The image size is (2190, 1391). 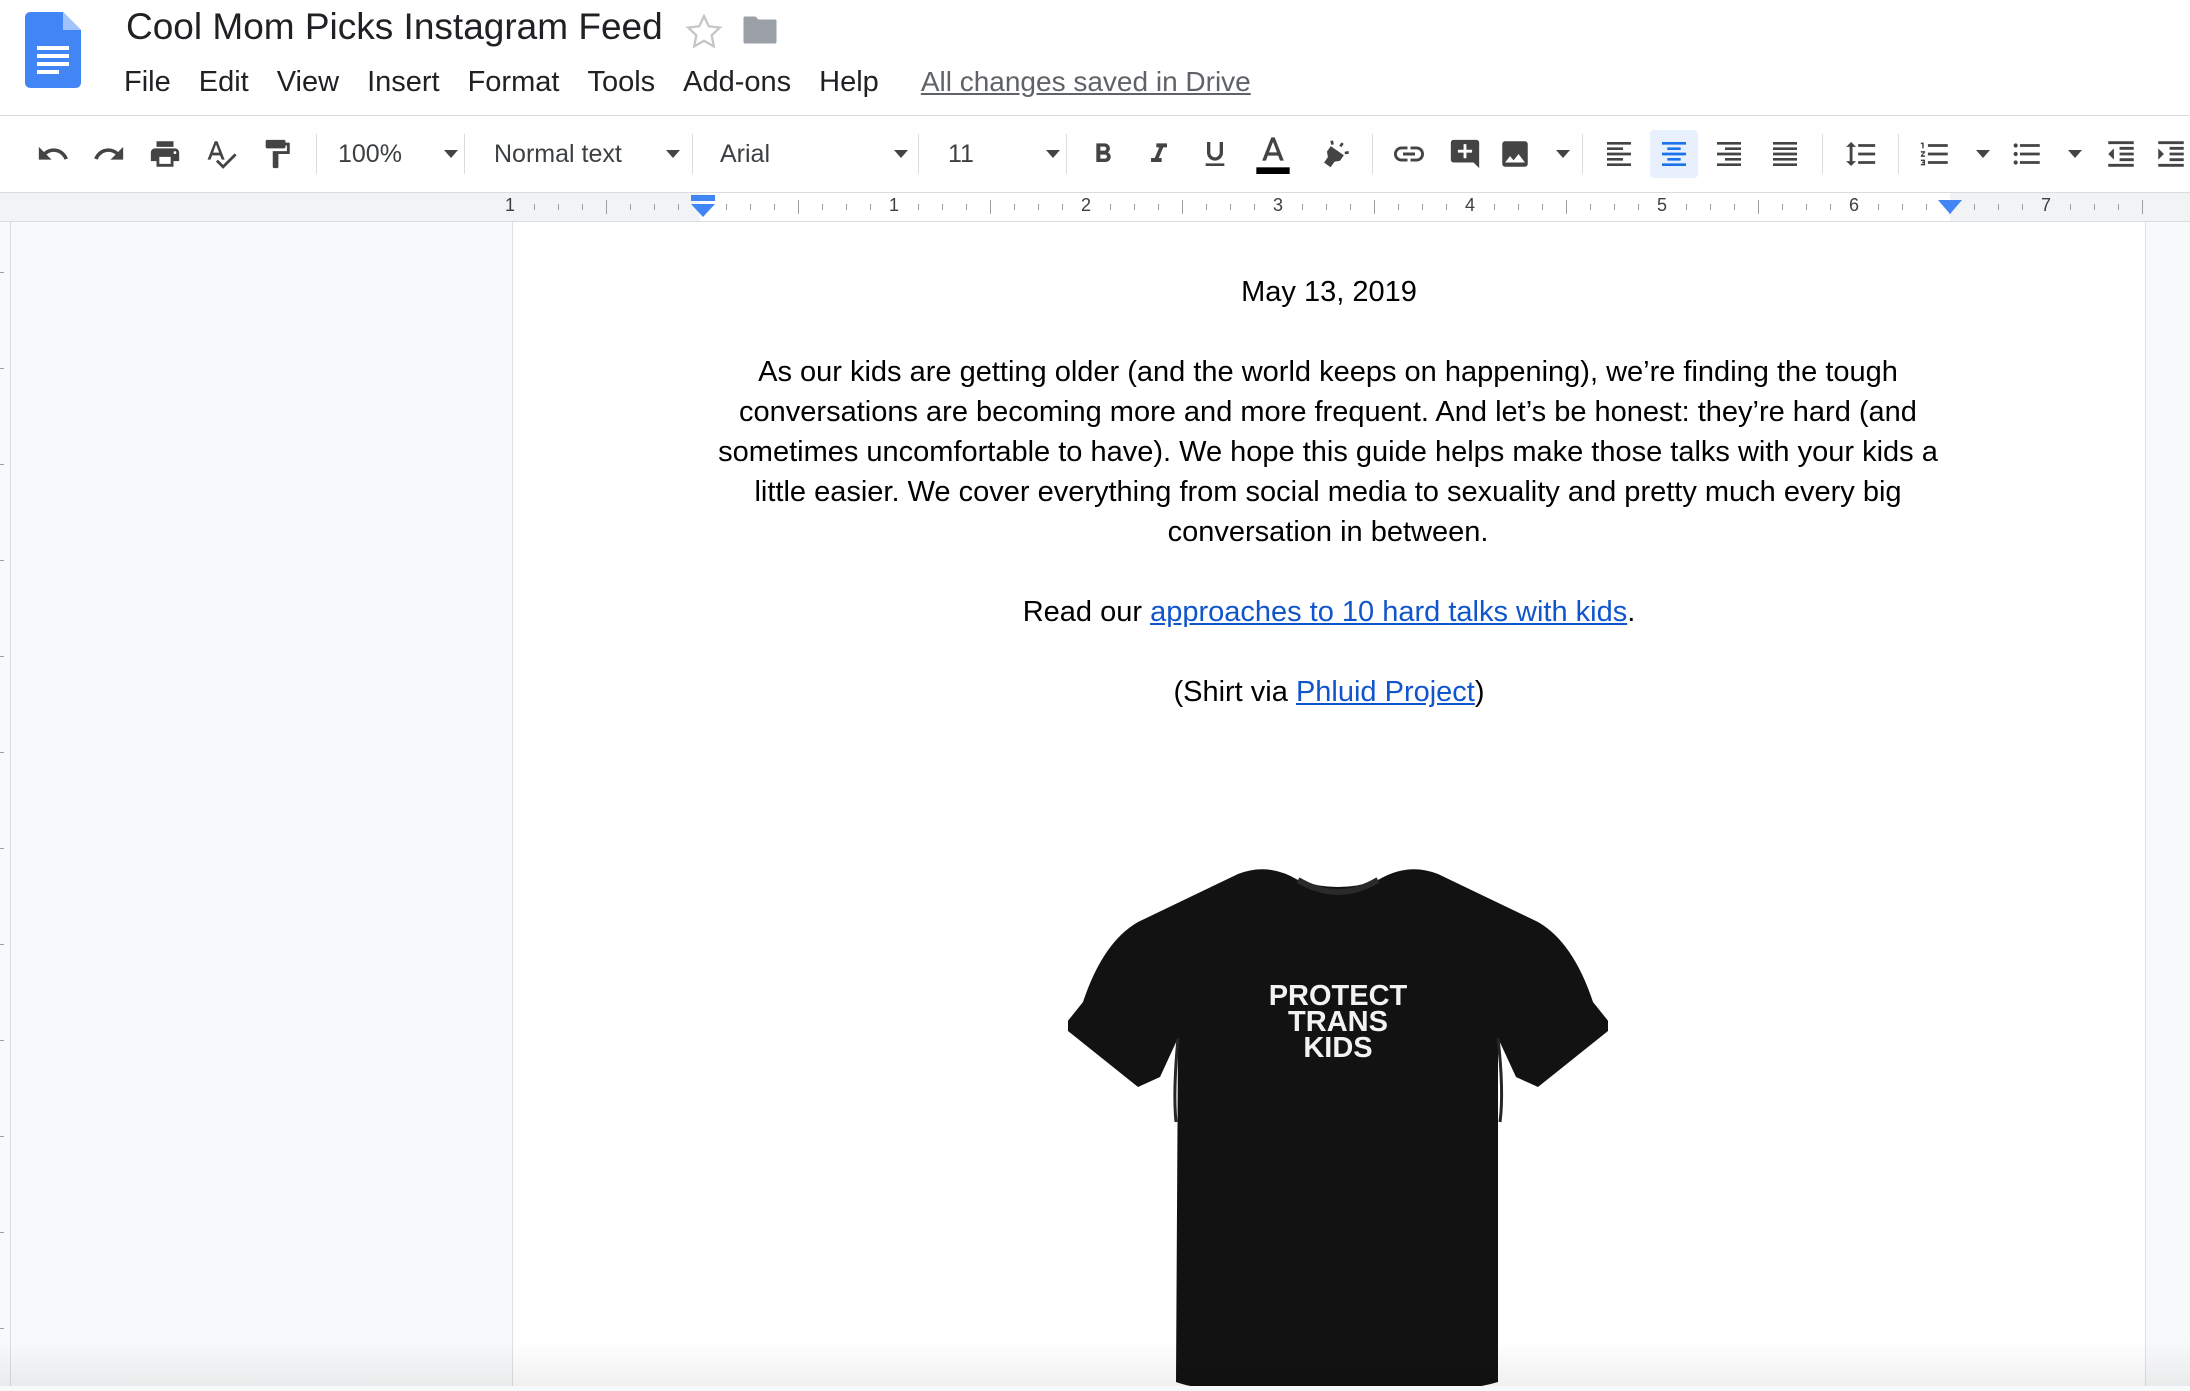 What do you see at coordinates (1159, 154) in the screenshot?
I see `italic-icon` at bounding box center [1159, 154].